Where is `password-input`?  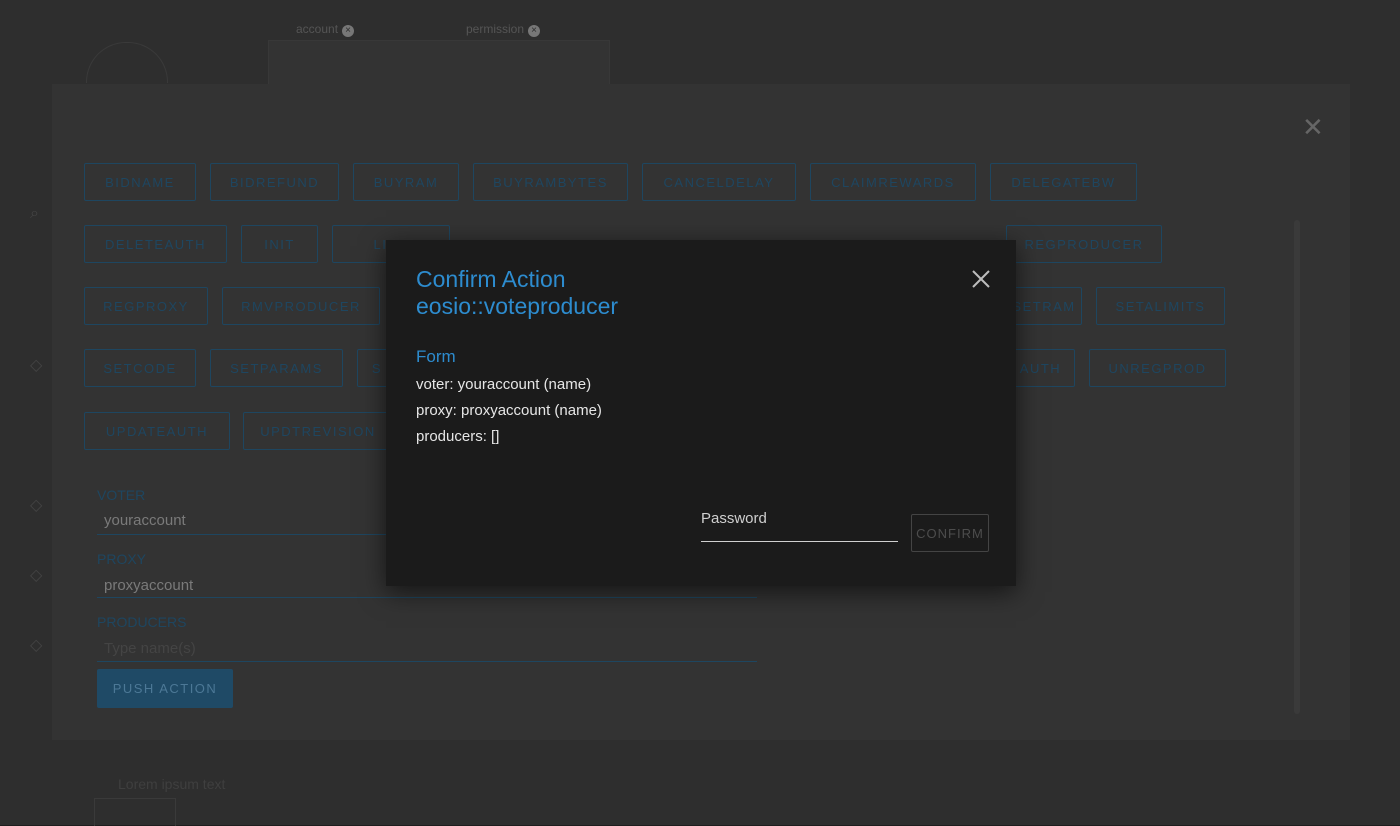
password-input is located at coordinates (798, 518).